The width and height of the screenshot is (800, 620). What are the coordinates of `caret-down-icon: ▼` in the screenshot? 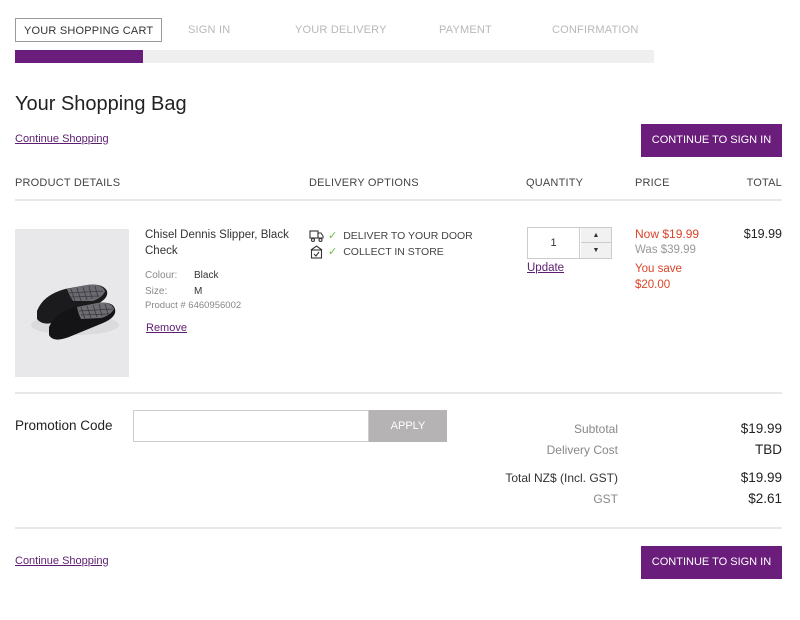 It's located at (596, 250).